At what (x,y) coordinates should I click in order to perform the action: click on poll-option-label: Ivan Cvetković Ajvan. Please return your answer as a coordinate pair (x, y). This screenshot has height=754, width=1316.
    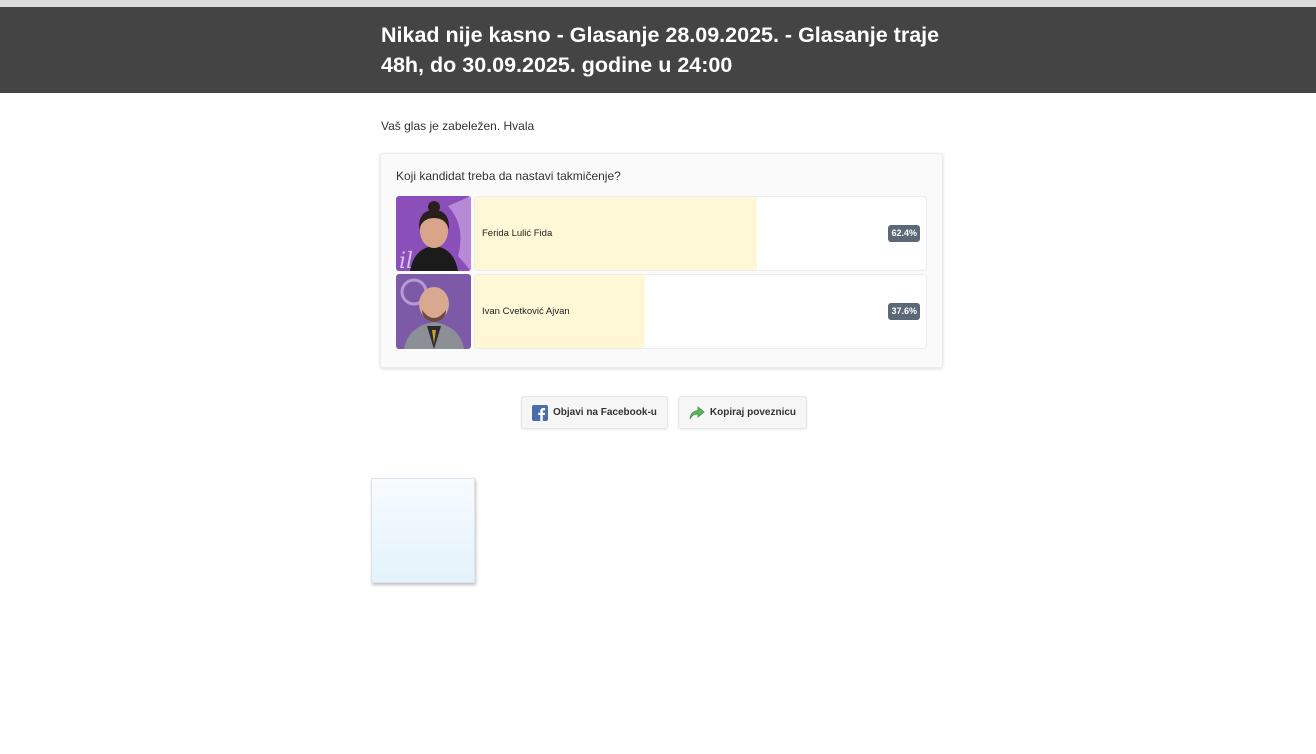
    Looking at the image, I should click on (526, 311).